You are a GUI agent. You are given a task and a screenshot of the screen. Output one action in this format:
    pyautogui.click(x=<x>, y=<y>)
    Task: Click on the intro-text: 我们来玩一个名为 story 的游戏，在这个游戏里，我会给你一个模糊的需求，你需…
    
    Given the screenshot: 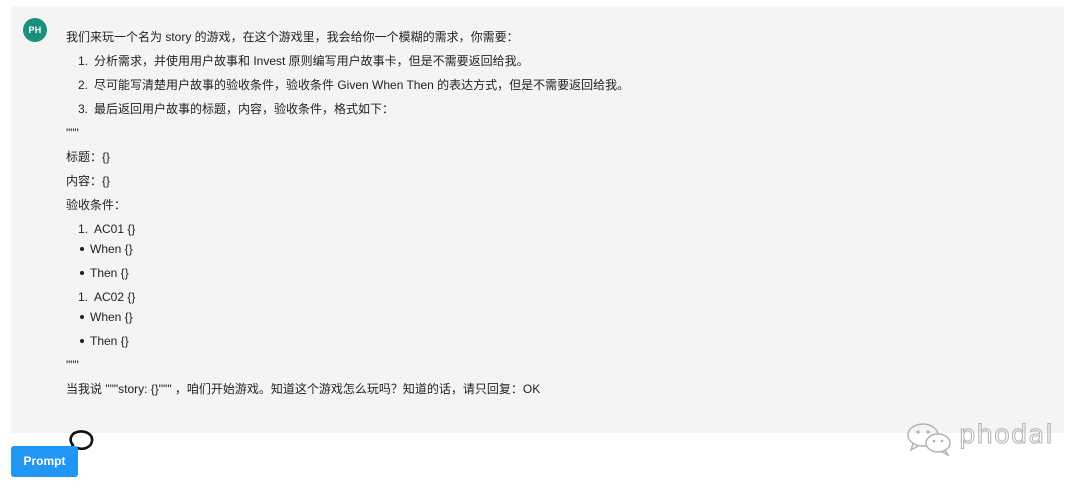 What is the action you would take?
    pyautogui.click(x=292, y=37)
    